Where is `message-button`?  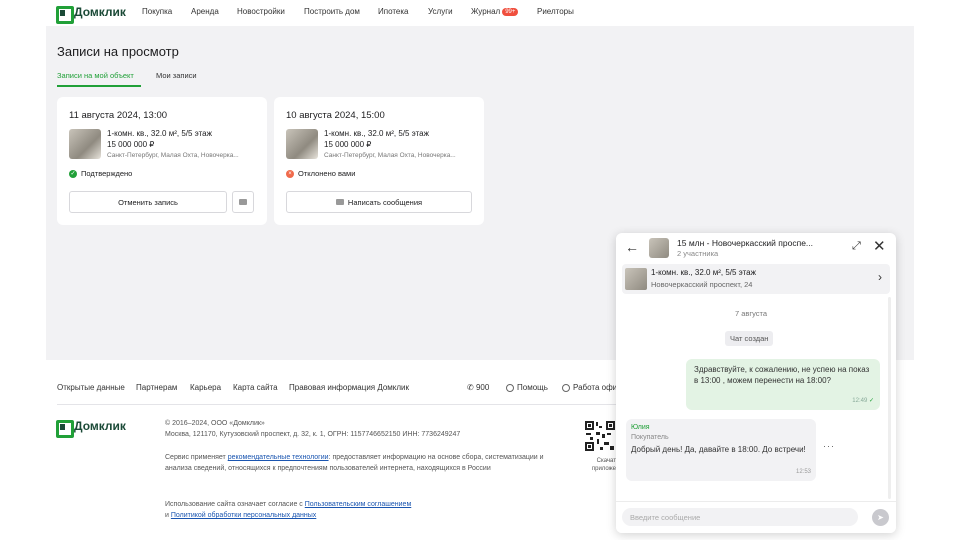
message-button is located at coordinates (243, 202).